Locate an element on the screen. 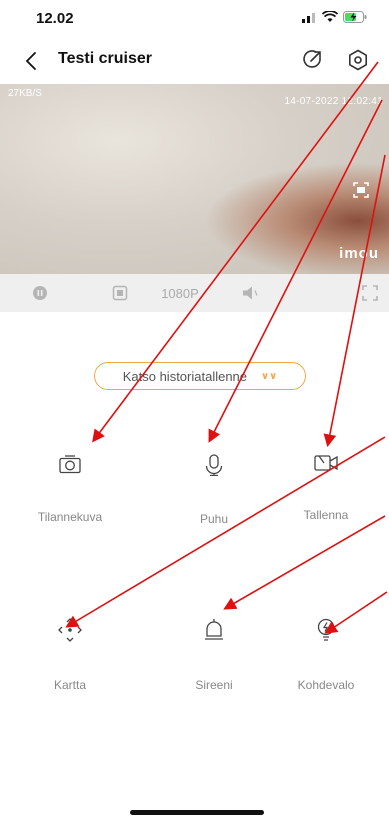 This screenshot has width=389, height=816. snapshot-label: Tilannekuva is located at coordinates (70, 517).